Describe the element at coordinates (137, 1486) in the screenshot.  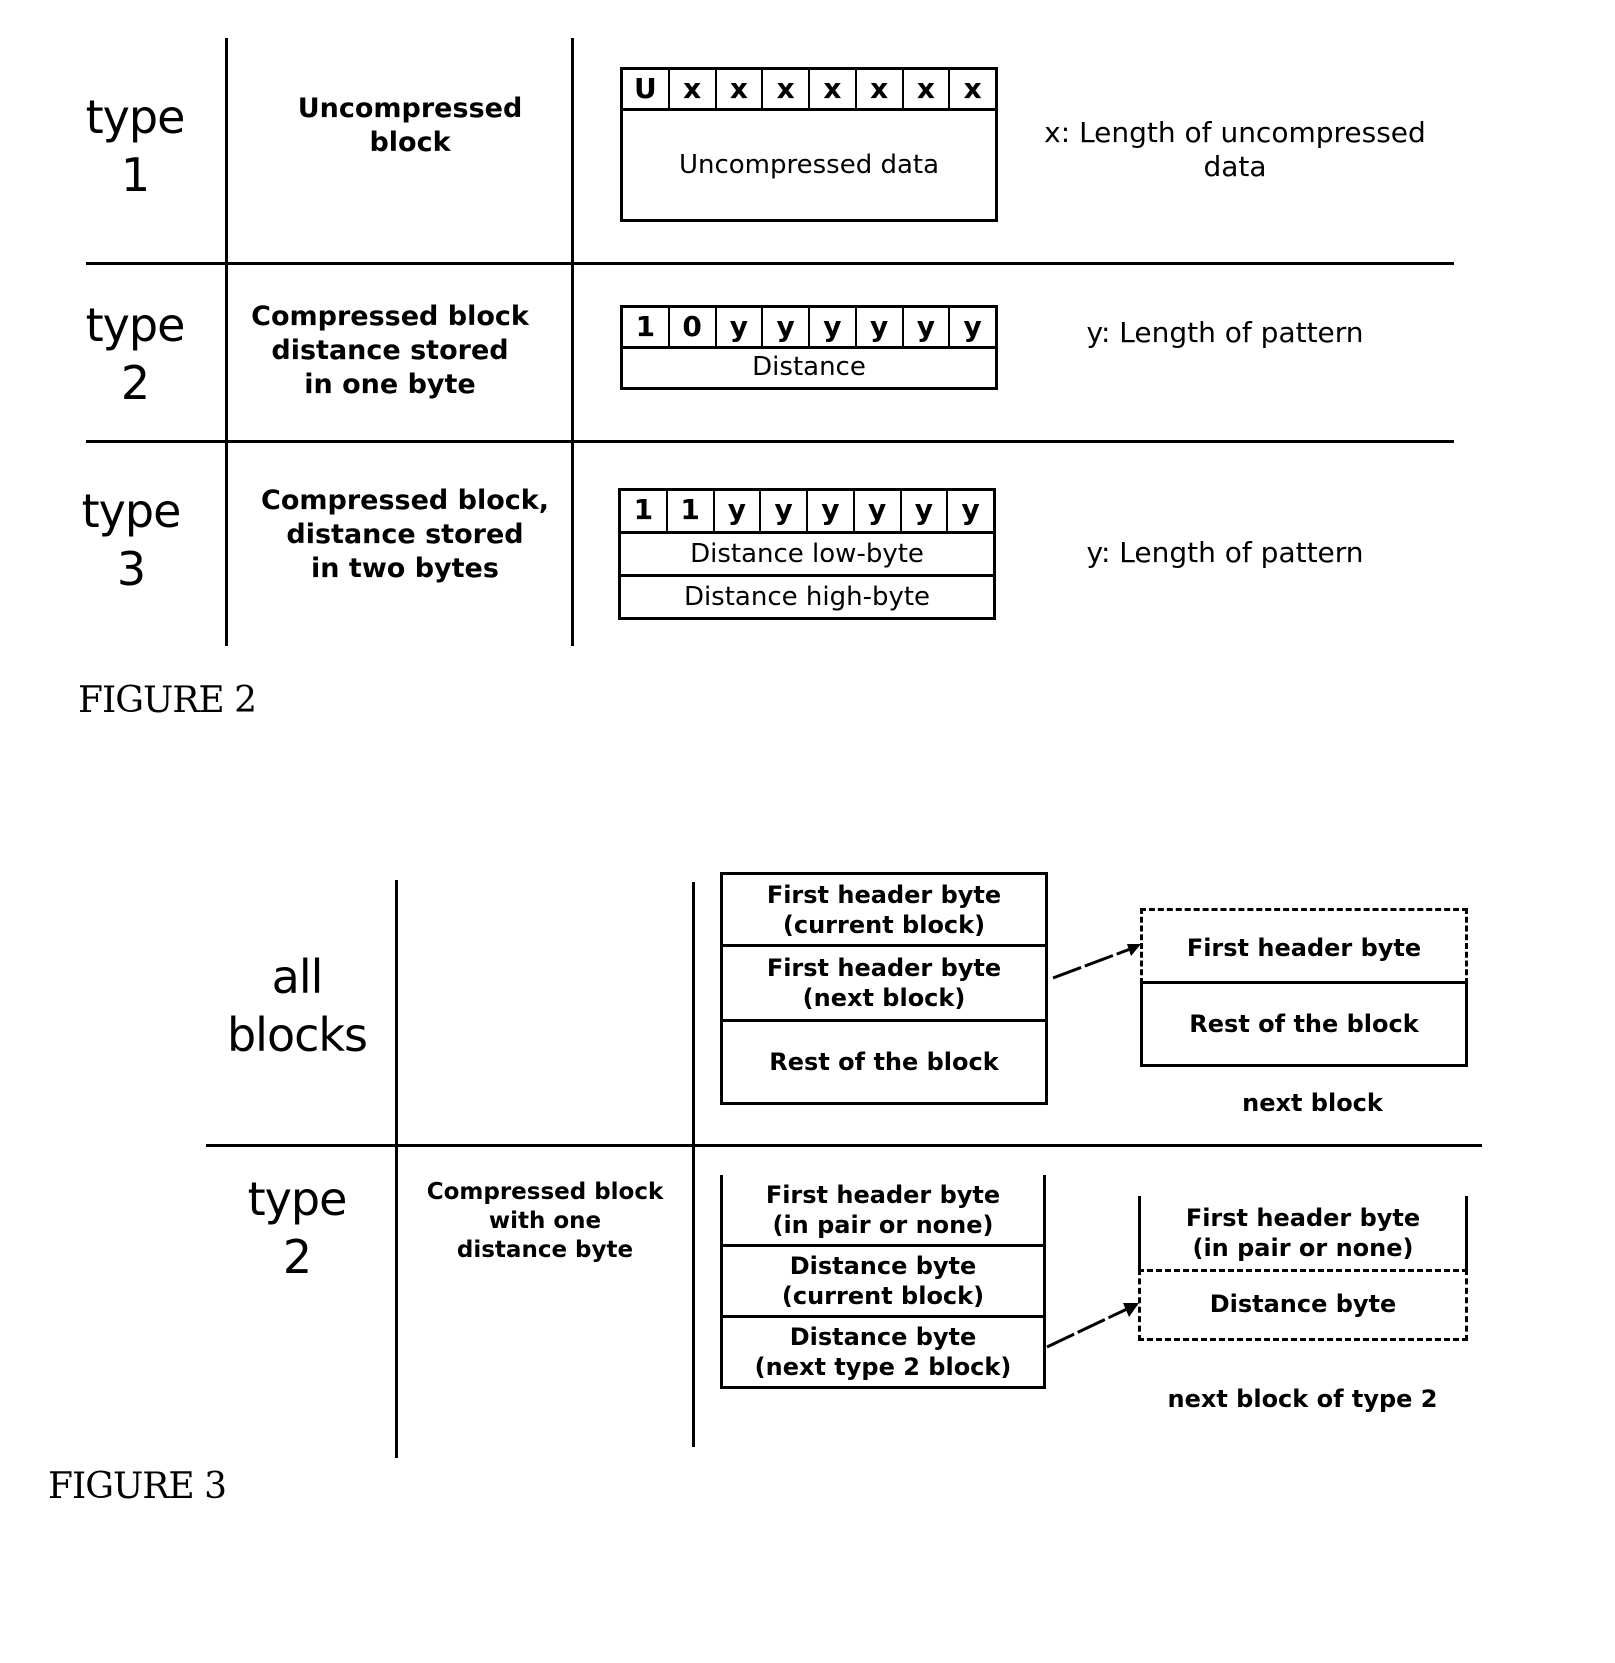
I see `figure-caption: FIGURE 3` at that location.